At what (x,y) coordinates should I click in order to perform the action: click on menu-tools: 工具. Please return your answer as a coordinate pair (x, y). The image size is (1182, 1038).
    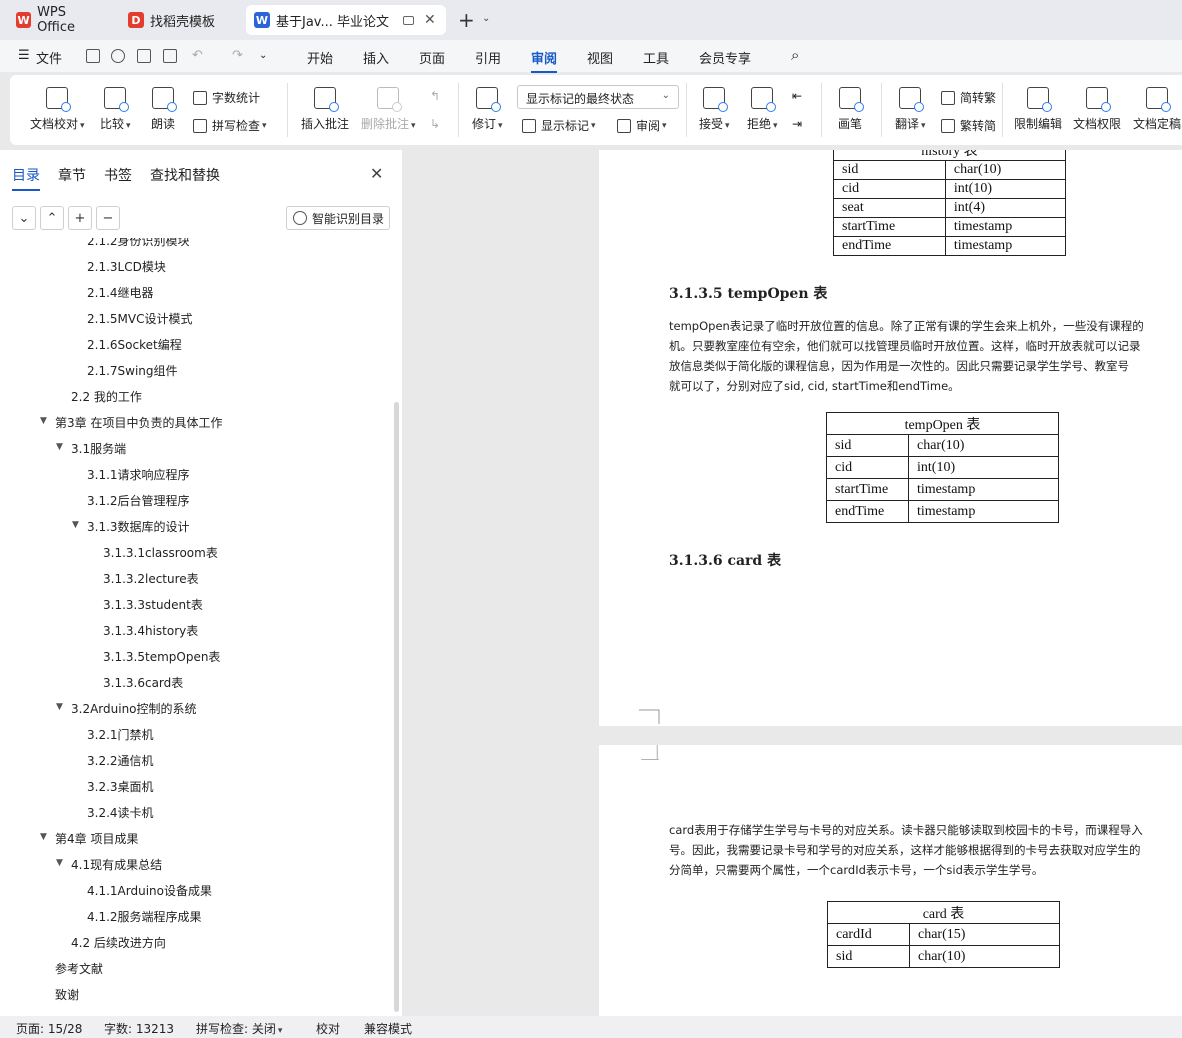
    Looking at the image, I should click on (656, 57).